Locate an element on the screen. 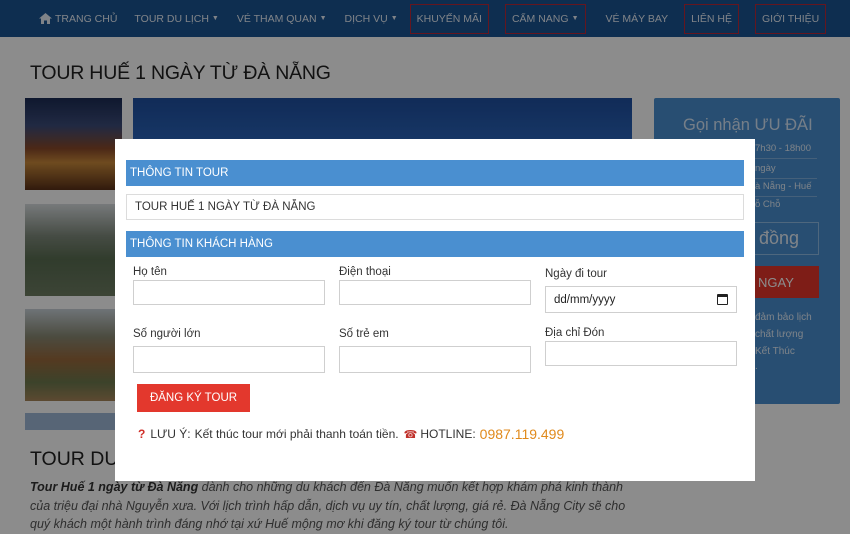 Image resolution: width=850 pixels, height=534 pixels. calendar-icon is located at coordinates (722, 299).